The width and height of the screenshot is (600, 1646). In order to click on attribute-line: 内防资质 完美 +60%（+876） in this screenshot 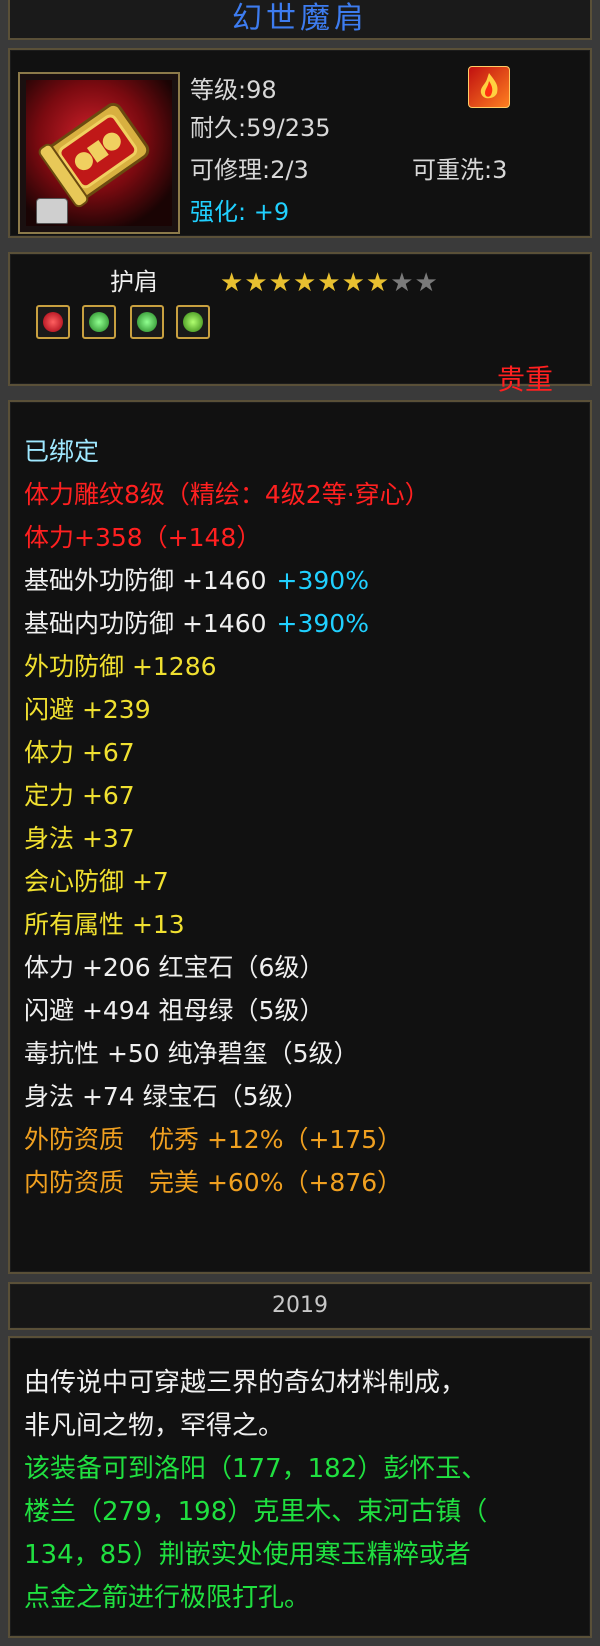, I will do `click(213, 1181)`.